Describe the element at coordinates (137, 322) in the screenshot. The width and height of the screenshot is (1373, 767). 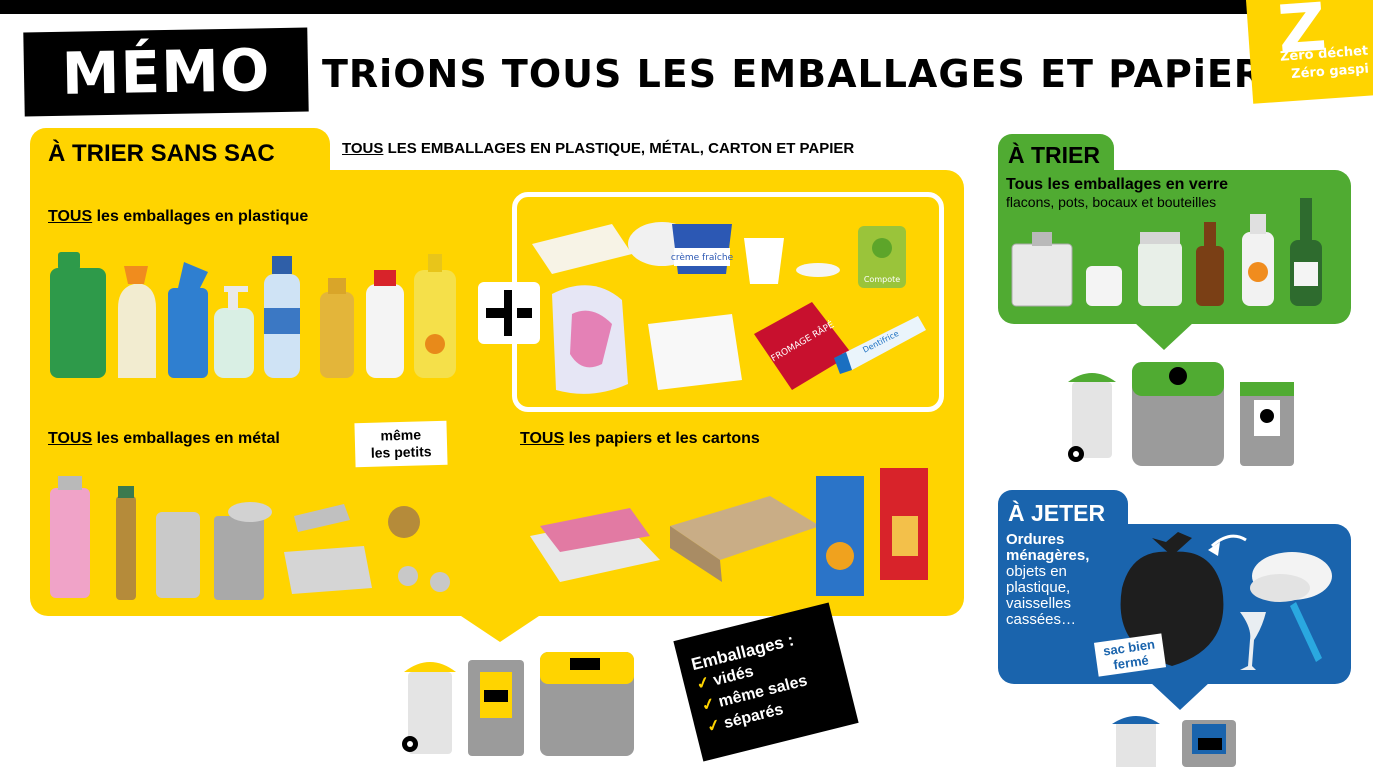
I see `cream-bottle-icon` at that location.